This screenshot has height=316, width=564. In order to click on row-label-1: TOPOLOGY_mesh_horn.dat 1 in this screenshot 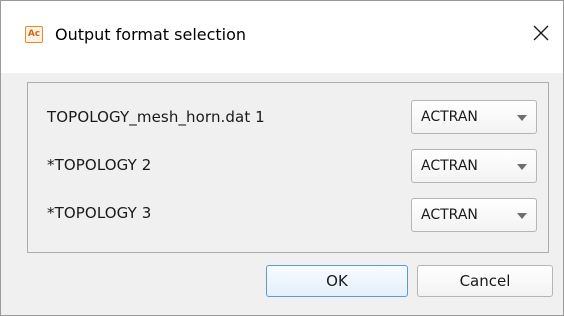, I will do `click(156, 117)`.